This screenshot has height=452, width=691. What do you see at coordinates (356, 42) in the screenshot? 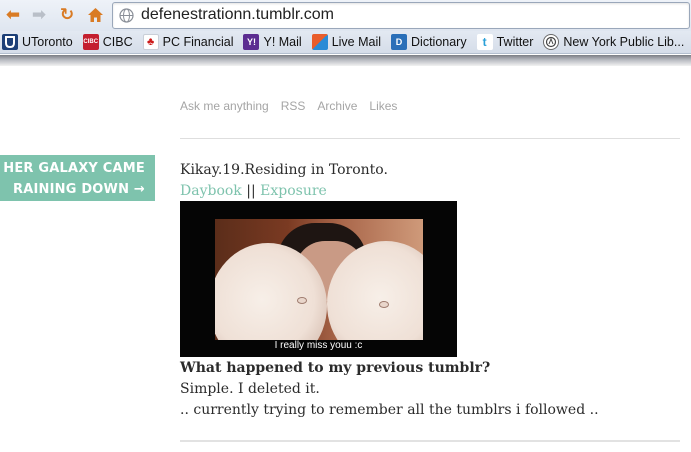
I see `bookmark-label: Live Mail` at bounding box center [356, 42].